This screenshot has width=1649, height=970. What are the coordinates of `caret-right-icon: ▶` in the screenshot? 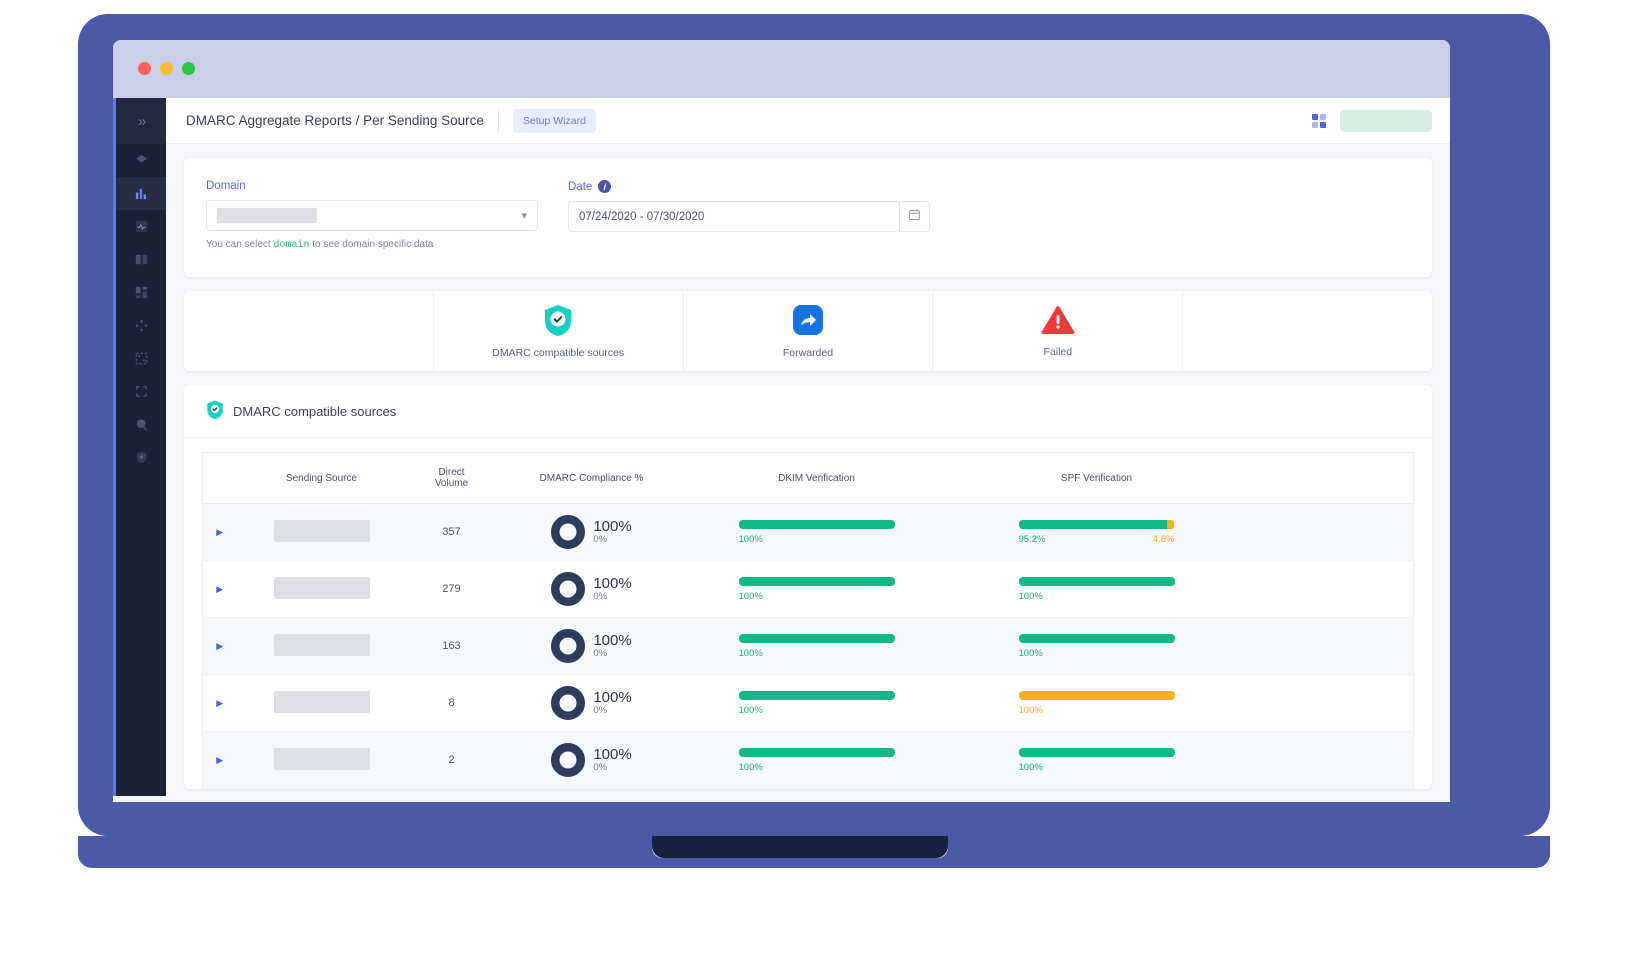 It's located at (220, 703).